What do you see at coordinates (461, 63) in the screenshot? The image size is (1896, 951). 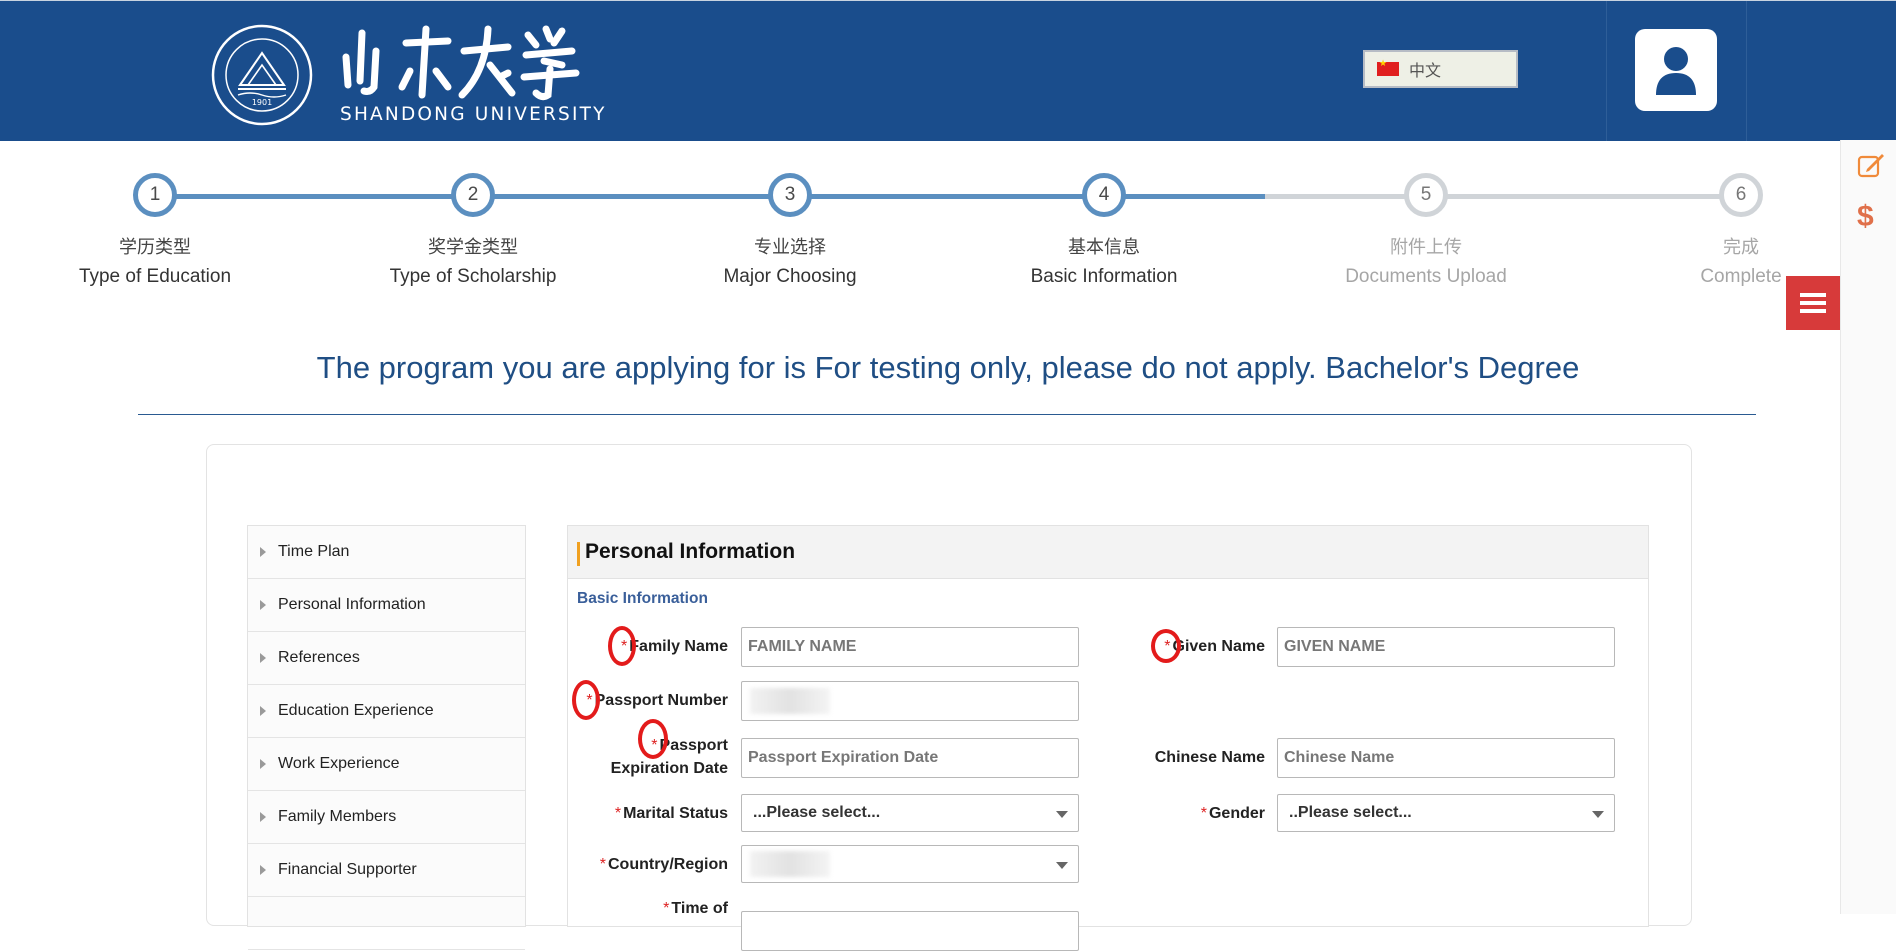 I see `university-calligraphy-logo` at bounding box center [461, 63].